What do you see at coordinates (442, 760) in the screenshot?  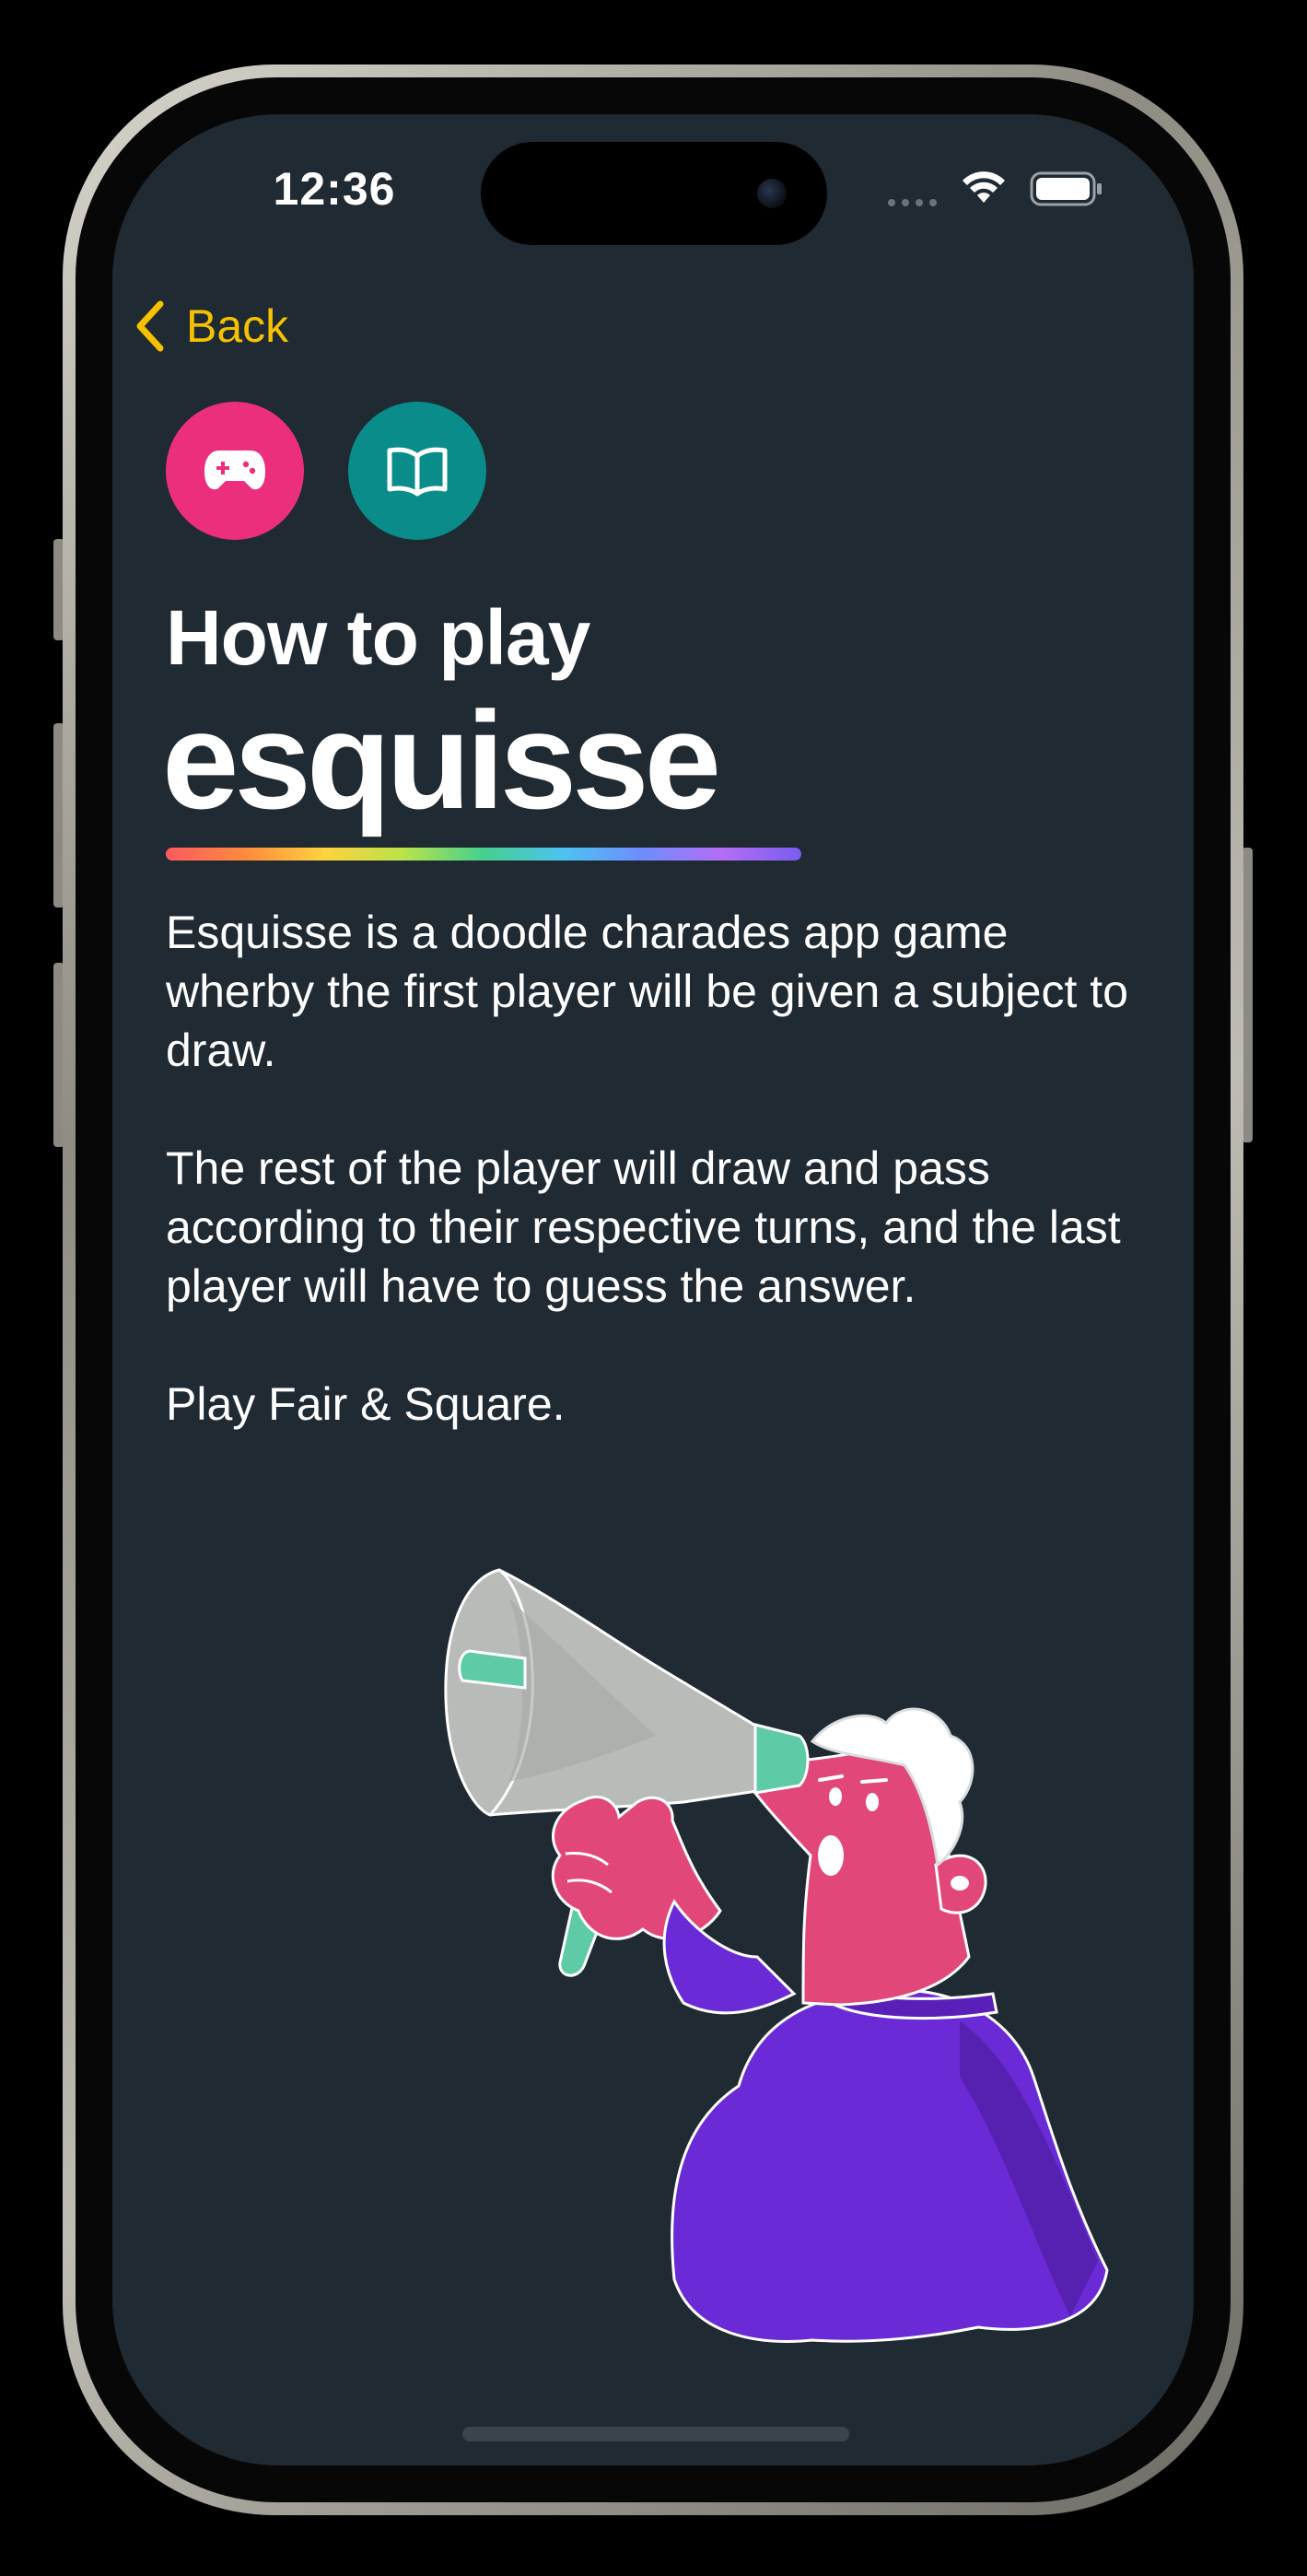 I see `page-title: esquisse` at bounding box center [442, 760].